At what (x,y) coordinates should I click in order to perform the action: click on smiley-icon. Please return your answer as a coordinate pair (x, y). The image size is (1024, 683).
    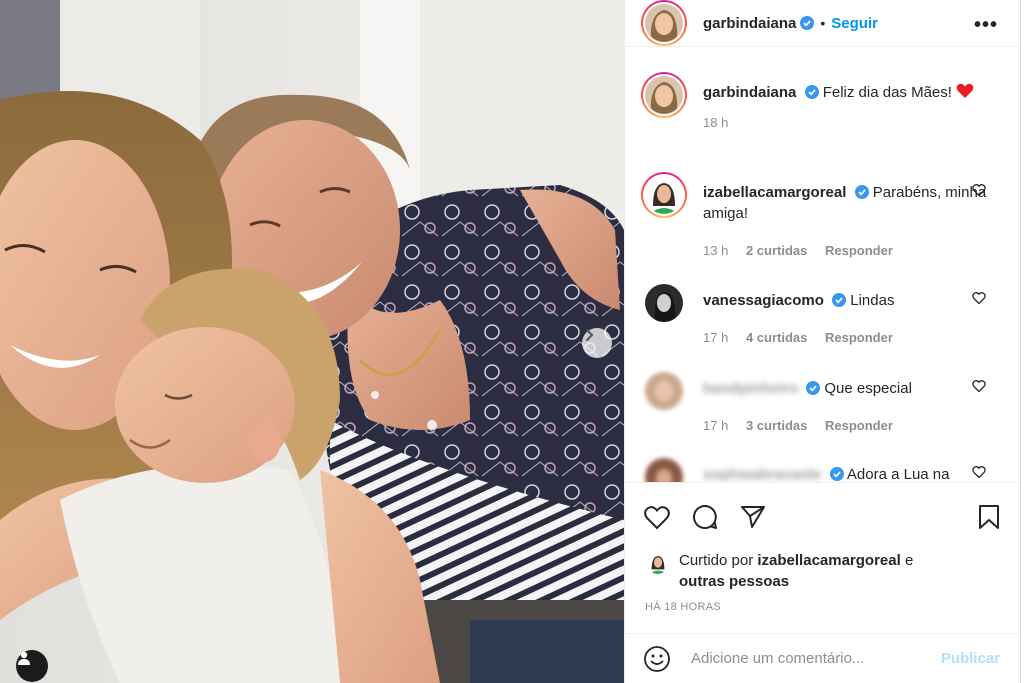
    Looking at the image, I should click on (657, 659).